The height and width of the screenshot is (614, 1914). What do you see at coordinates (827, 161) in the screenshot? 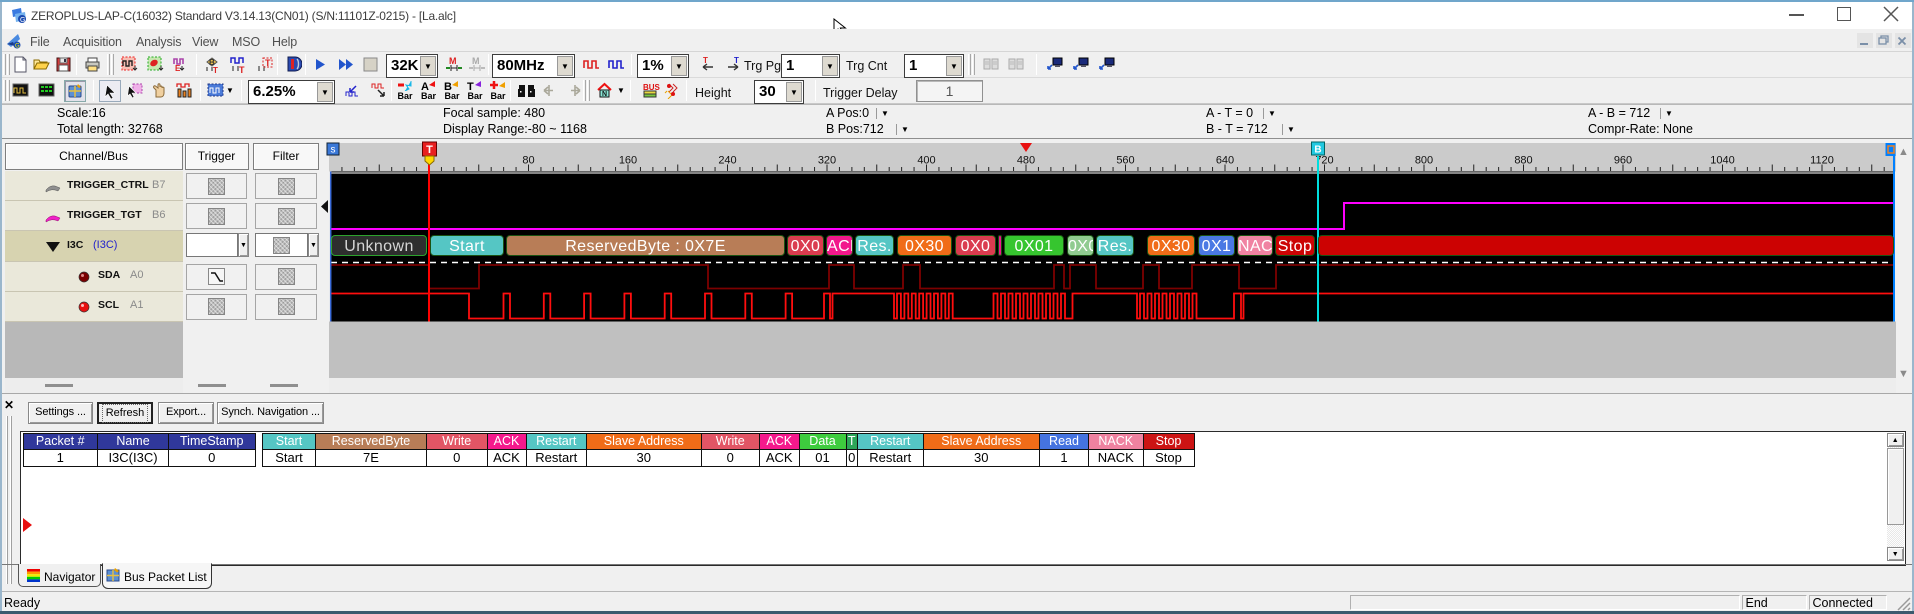
I see `svg-text: 320` at bounding box center [827, 161].